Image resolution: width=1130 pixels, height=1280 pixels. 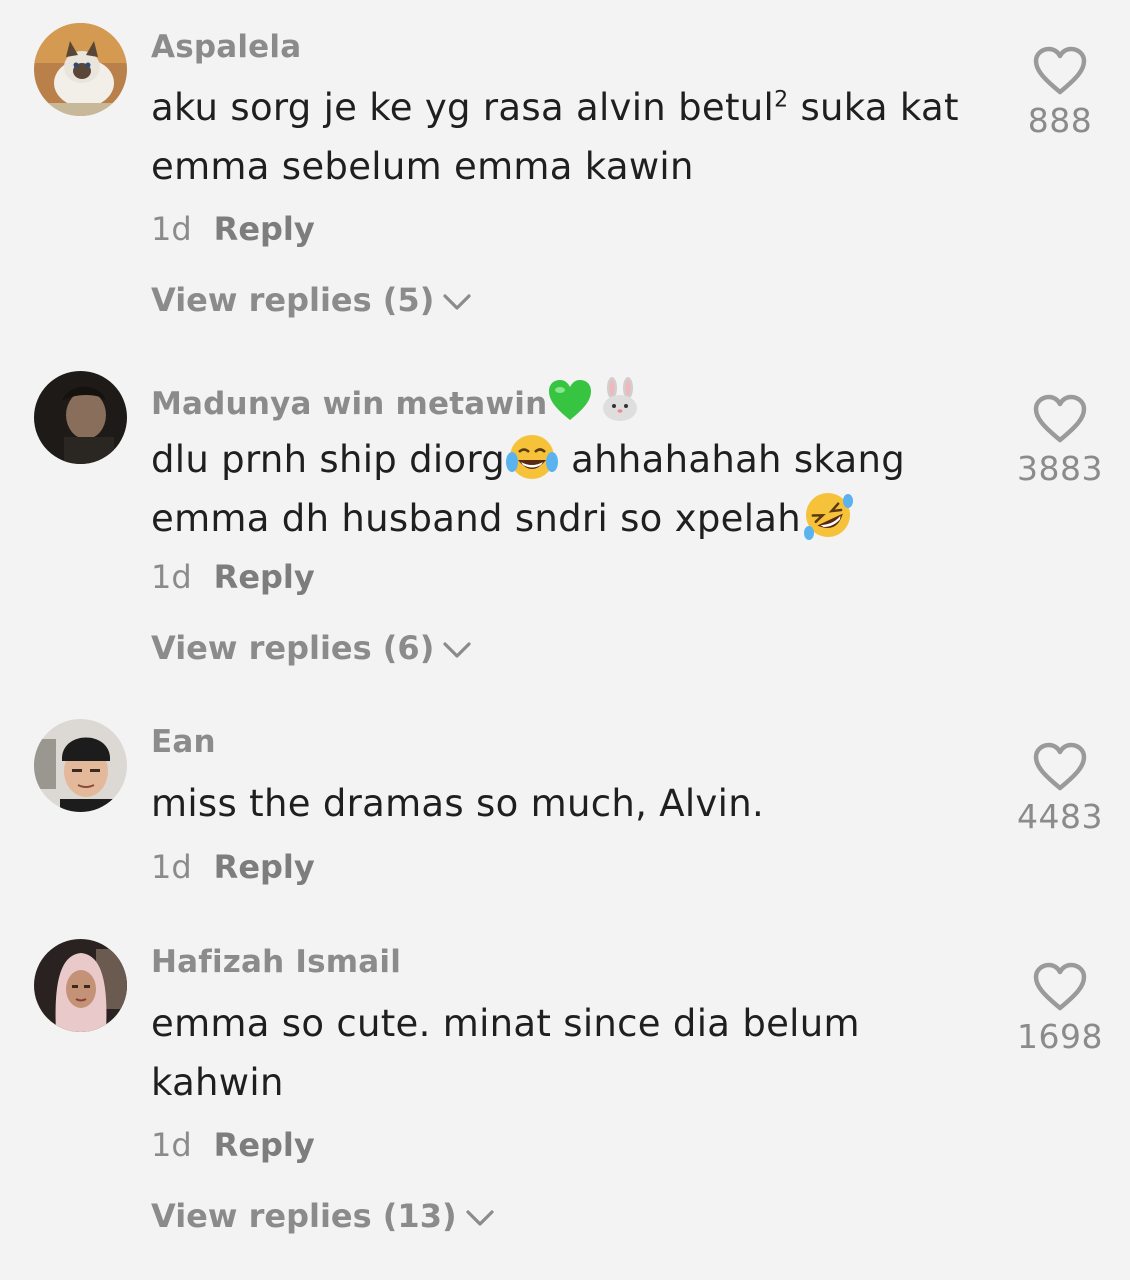 What do you see at coordinates (873, 107) in the screenshot?
I see `comment-text-part: suka kat` at bounding box center [873, 107].